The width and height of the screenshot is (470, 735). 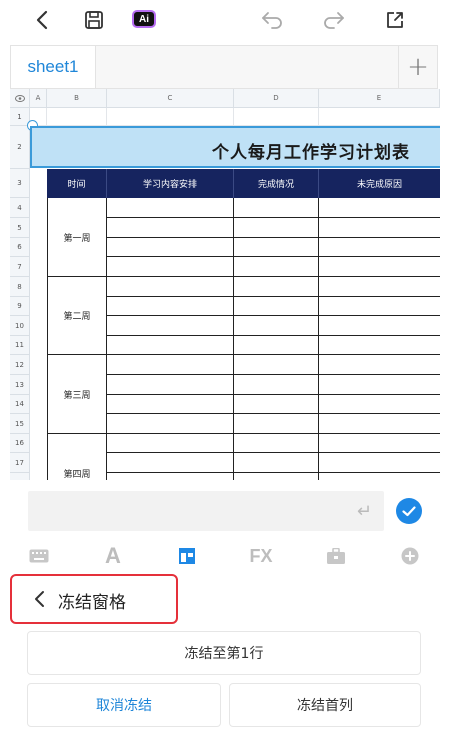 I want to click on row-header: 7, so click(x=20, y=267).